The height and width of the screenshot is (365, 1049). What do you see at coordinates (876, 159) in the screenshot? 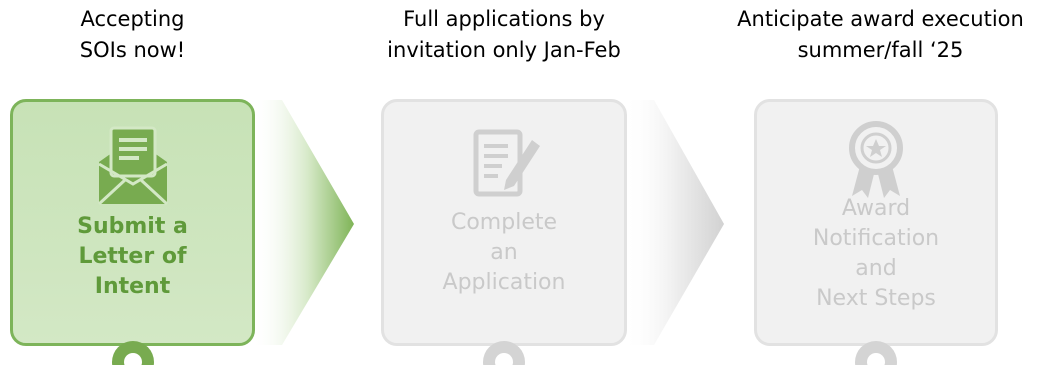
I see `award-ribbon-icon` at bounding box center [876, 159].